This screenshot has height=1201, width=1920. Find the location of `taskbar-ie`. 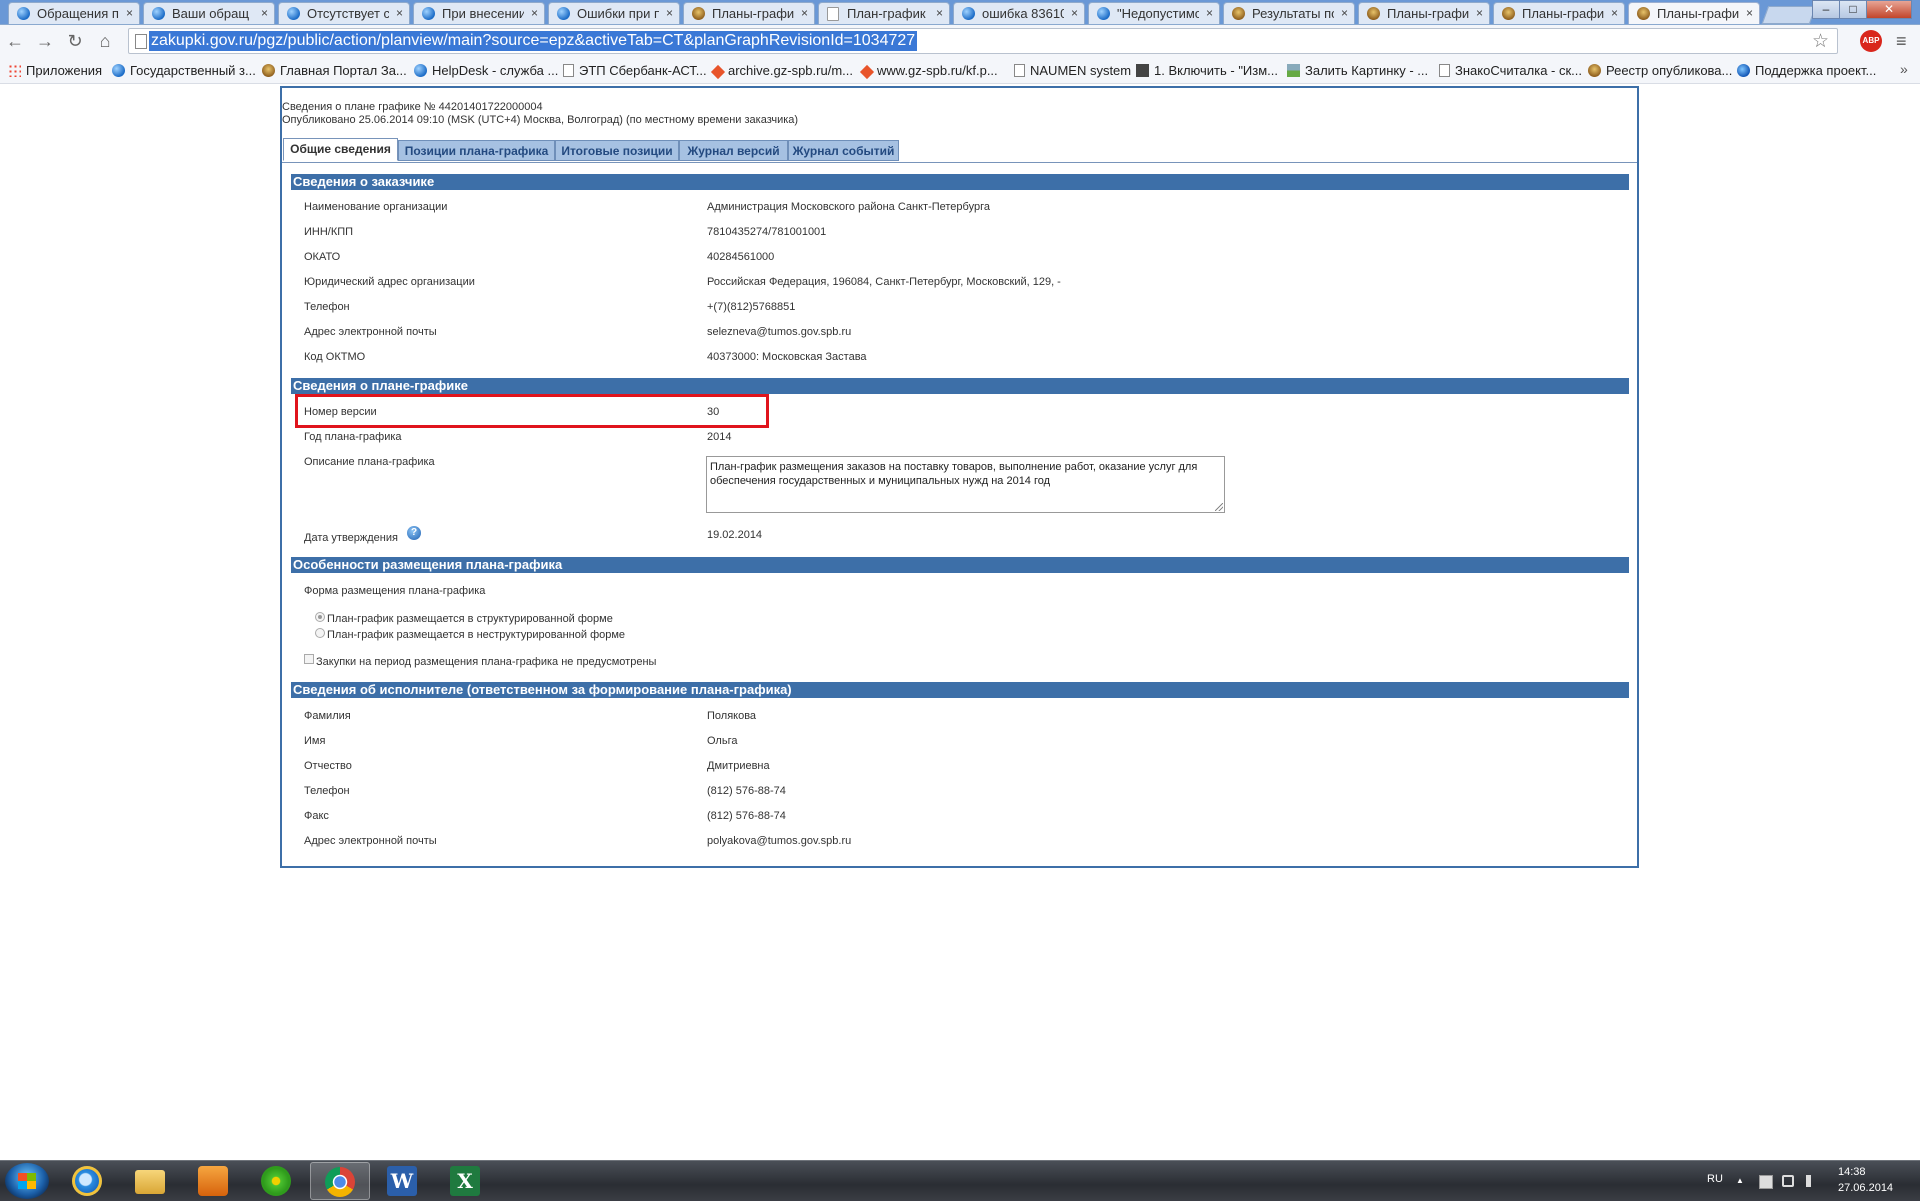

taskbar-ie is located at coordinates (88, 1181).